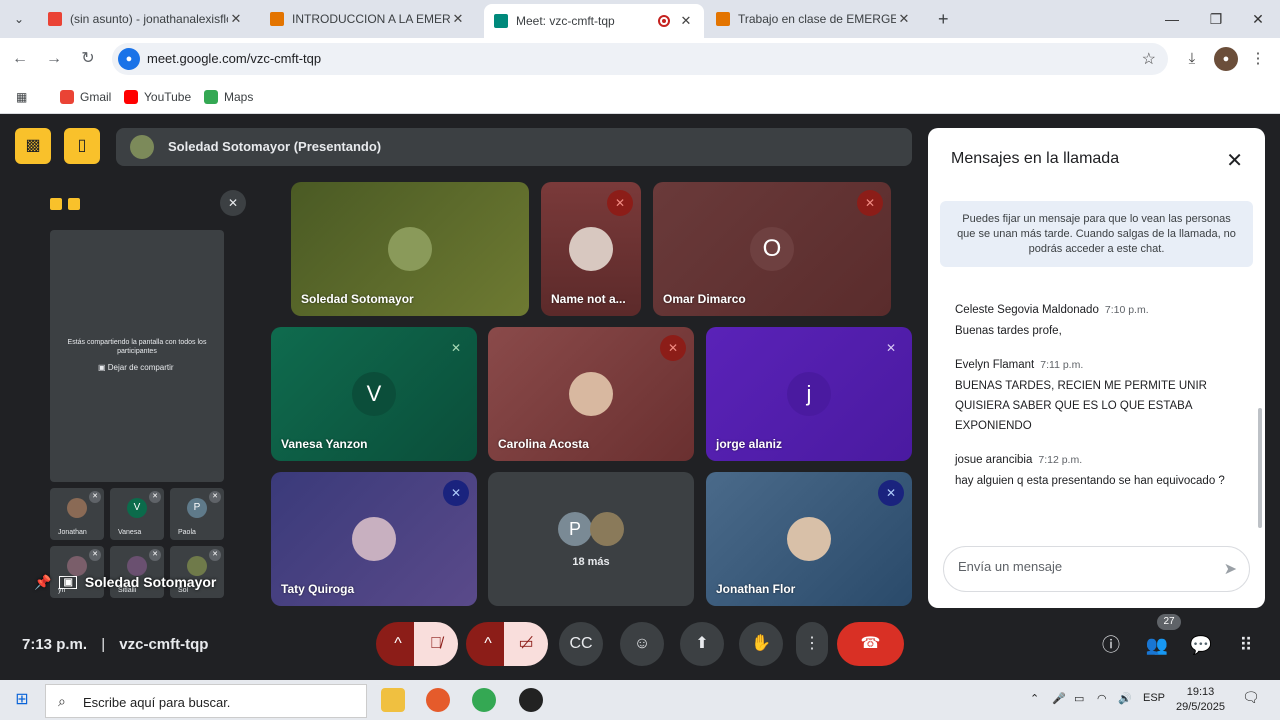 Image resolution: width=1280 pixels, height=720 pixels. I want to click on menu-dots-icon: ⋮, so click(1258, 59).